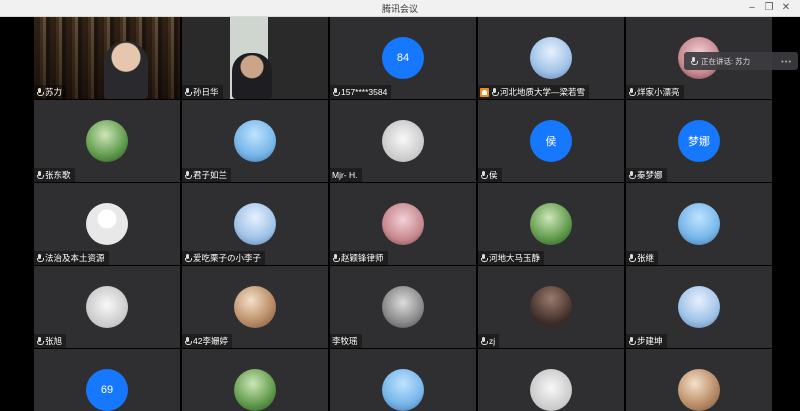 This screenshot has width=800, height=411. What do you see at coordinates (107, 390) in the screenshot?
I see `avatar: 69` at bounding box center [107, 390].